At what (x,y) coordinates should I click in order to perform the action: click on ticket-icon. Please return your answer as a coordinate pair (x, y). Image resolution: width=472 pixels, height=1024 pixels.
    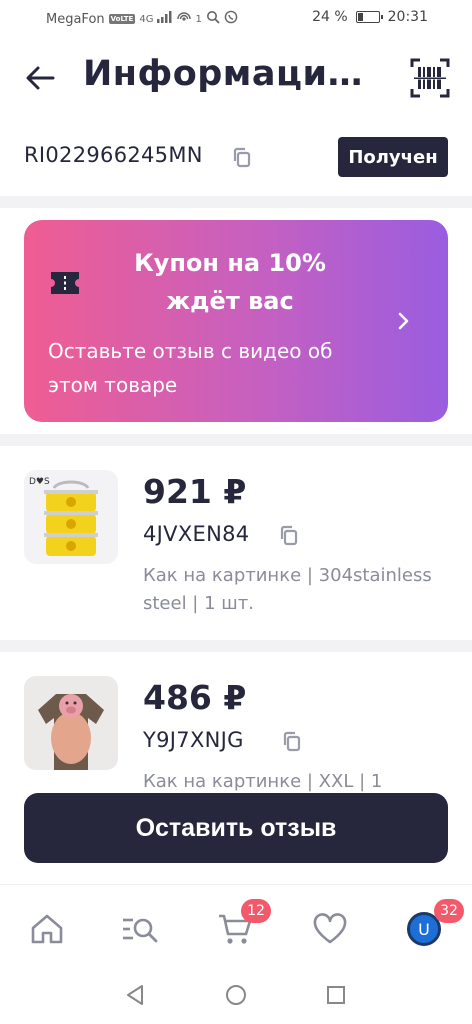
    Looking at the image, I should click on (65, 285).